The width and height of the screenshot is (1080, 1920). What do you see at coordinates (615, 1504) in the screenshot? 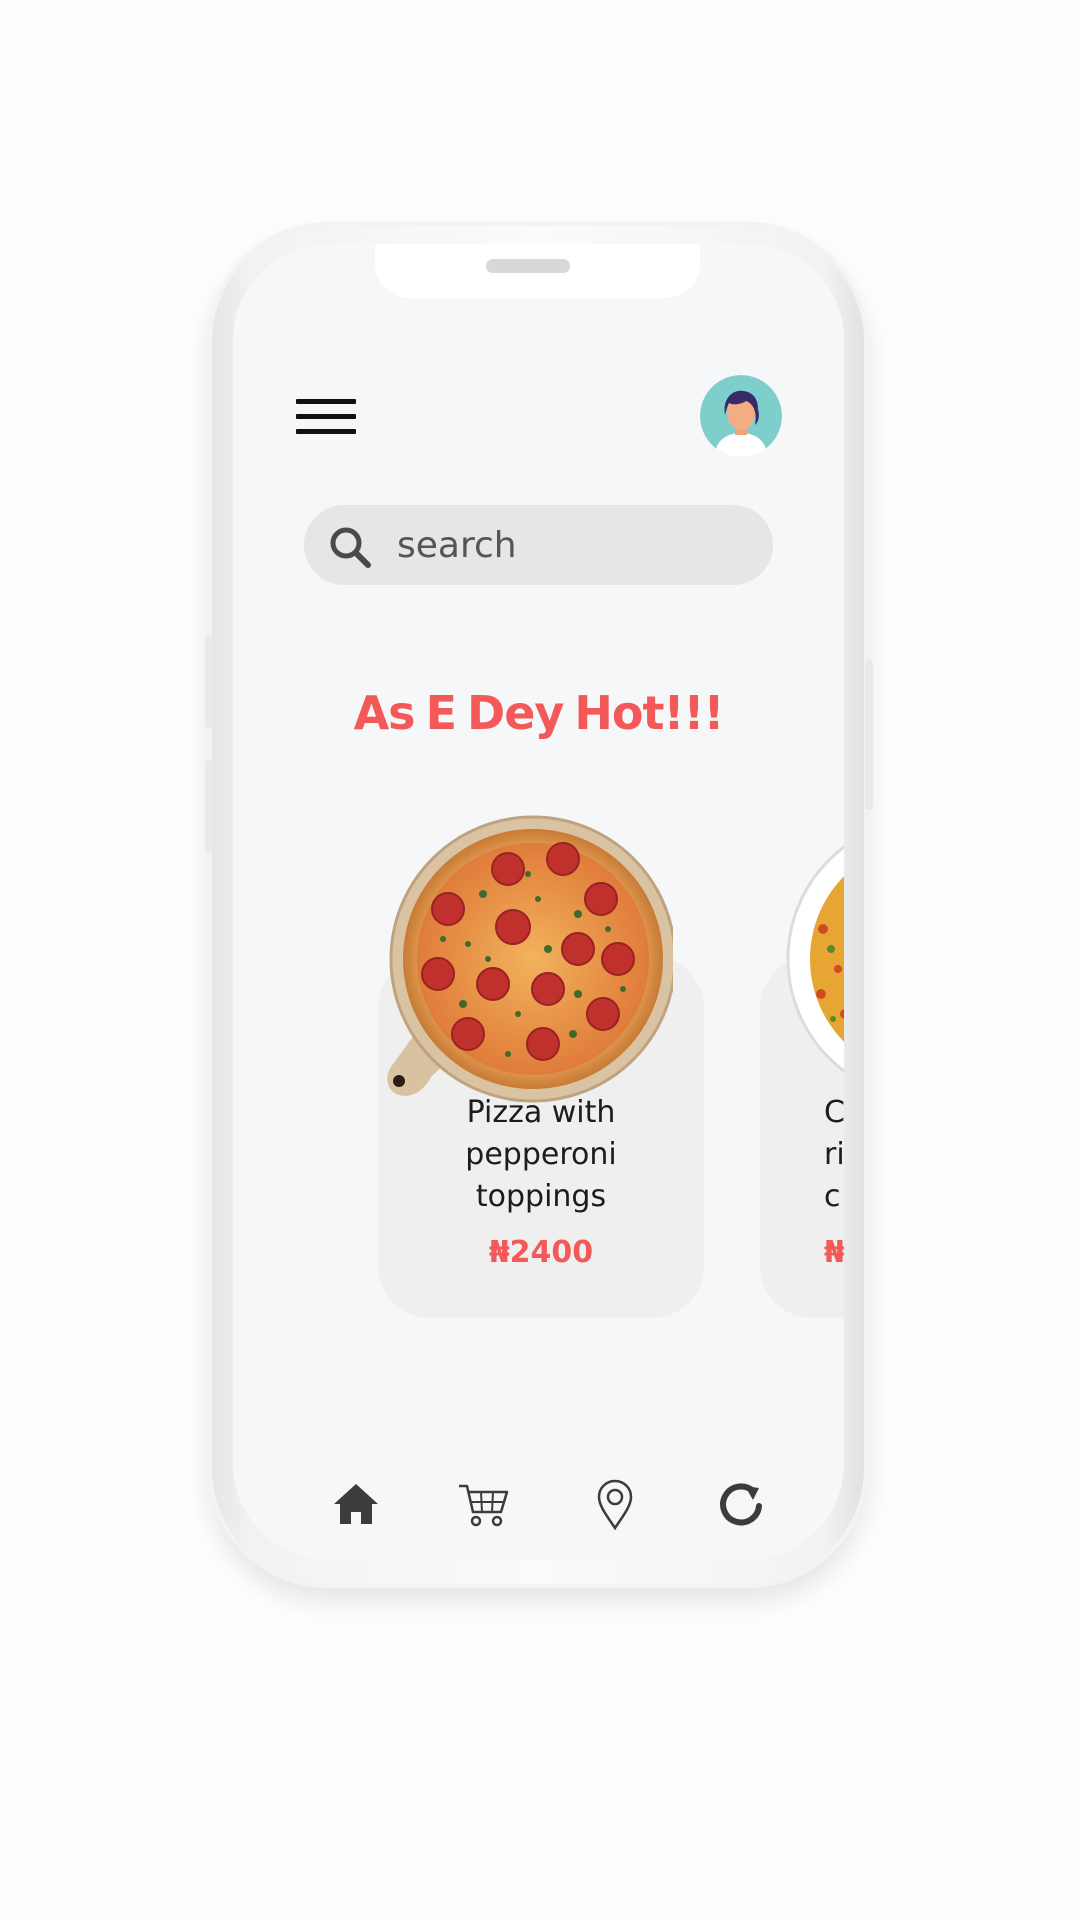
I see `location-pin-icon` at bounding box center [615, 1504].